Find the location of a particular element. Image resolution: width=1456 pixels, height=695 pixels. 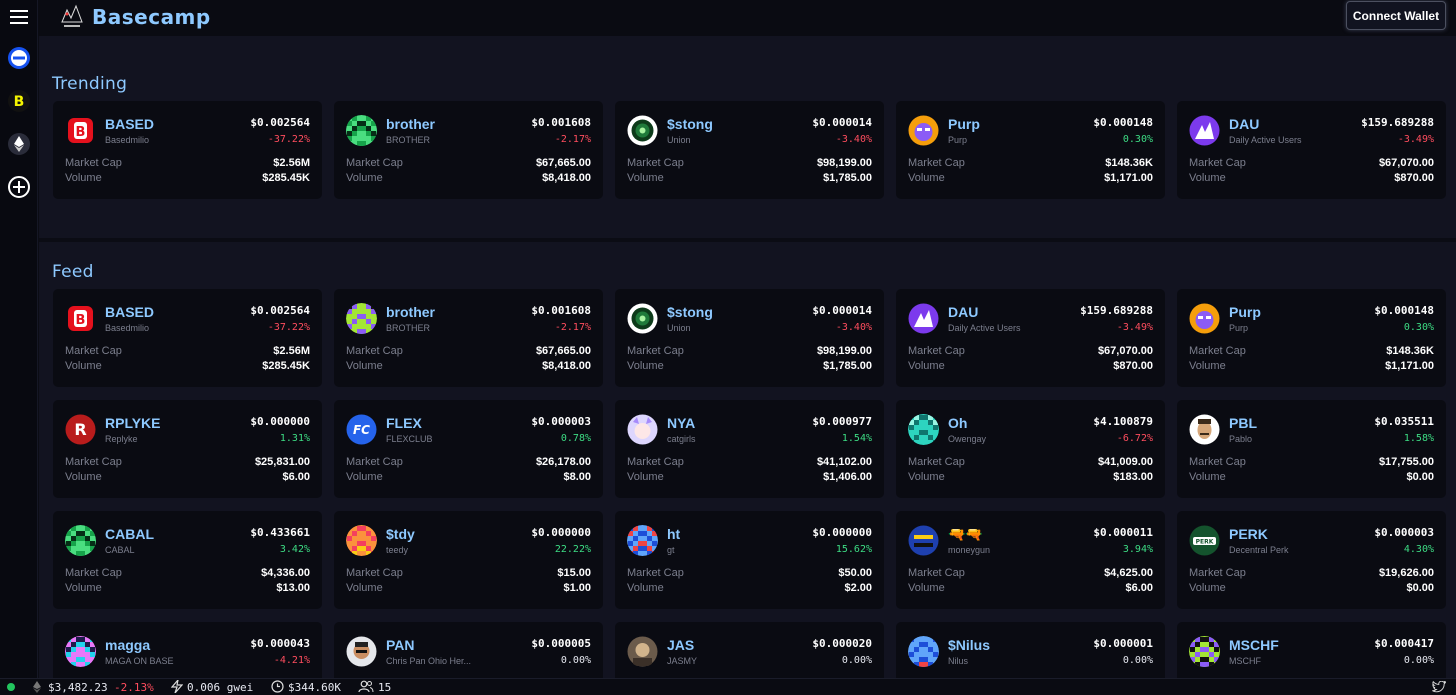

volume-value: $1,171.00 is located at coordinates (1128, 178).